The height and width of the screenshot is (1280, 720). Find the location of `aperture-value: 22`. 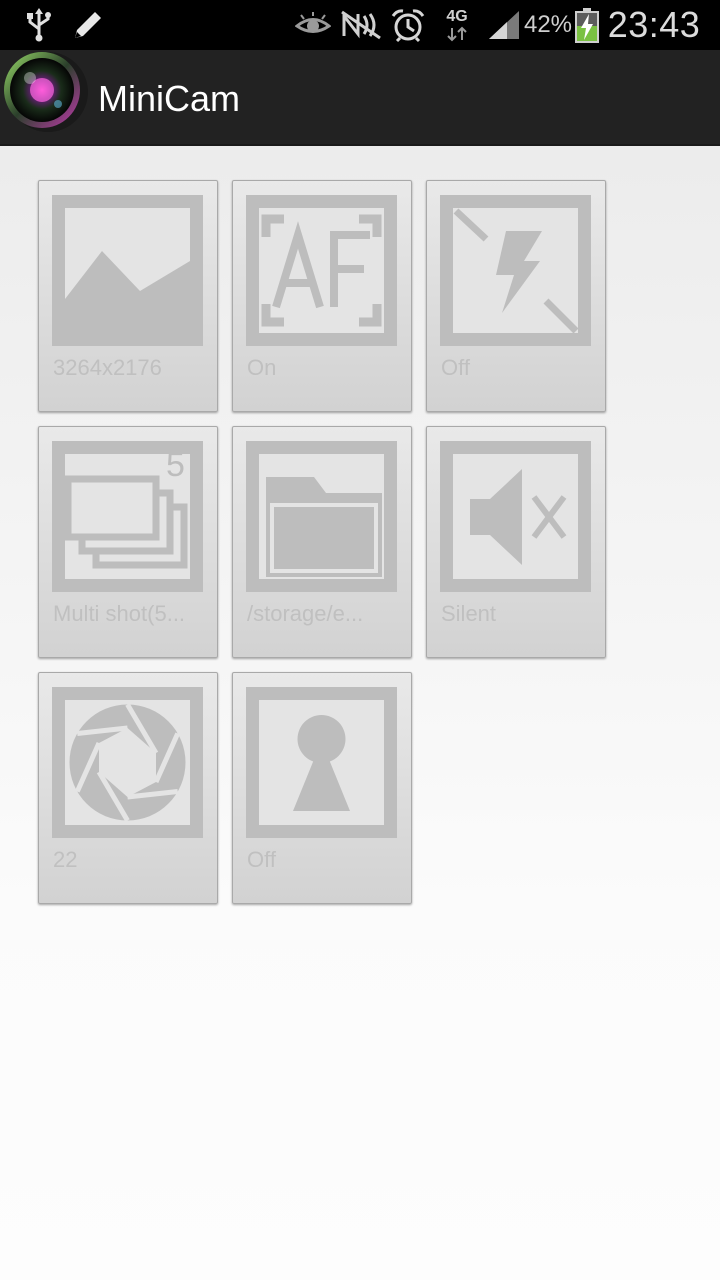

aperture-value: 22 is located at coordinates (65, 859).